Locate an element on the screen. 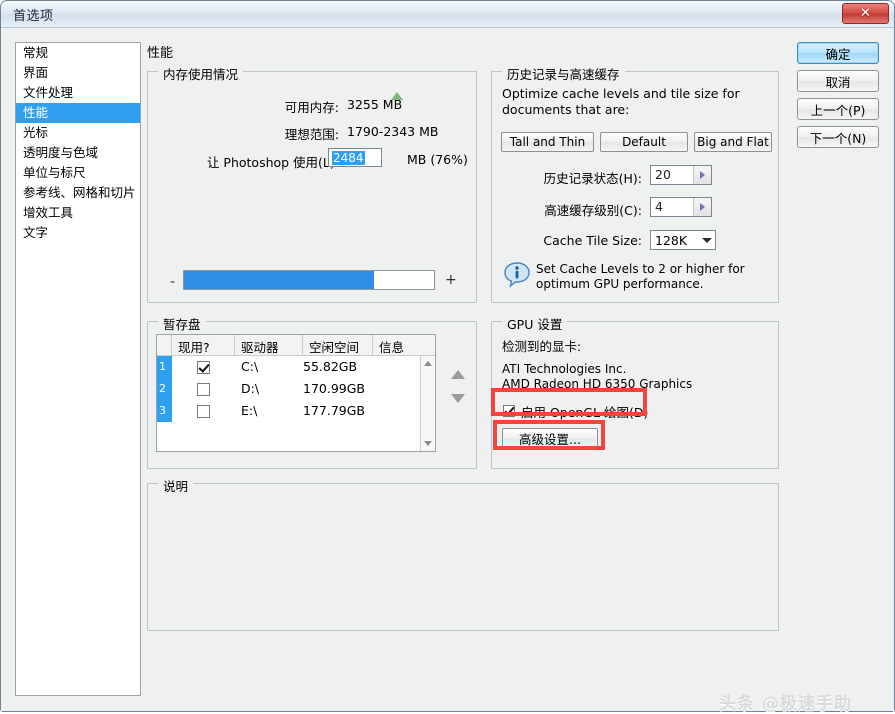  sidebar-item-cursors: 光标 is located at coordinates (78, 133).